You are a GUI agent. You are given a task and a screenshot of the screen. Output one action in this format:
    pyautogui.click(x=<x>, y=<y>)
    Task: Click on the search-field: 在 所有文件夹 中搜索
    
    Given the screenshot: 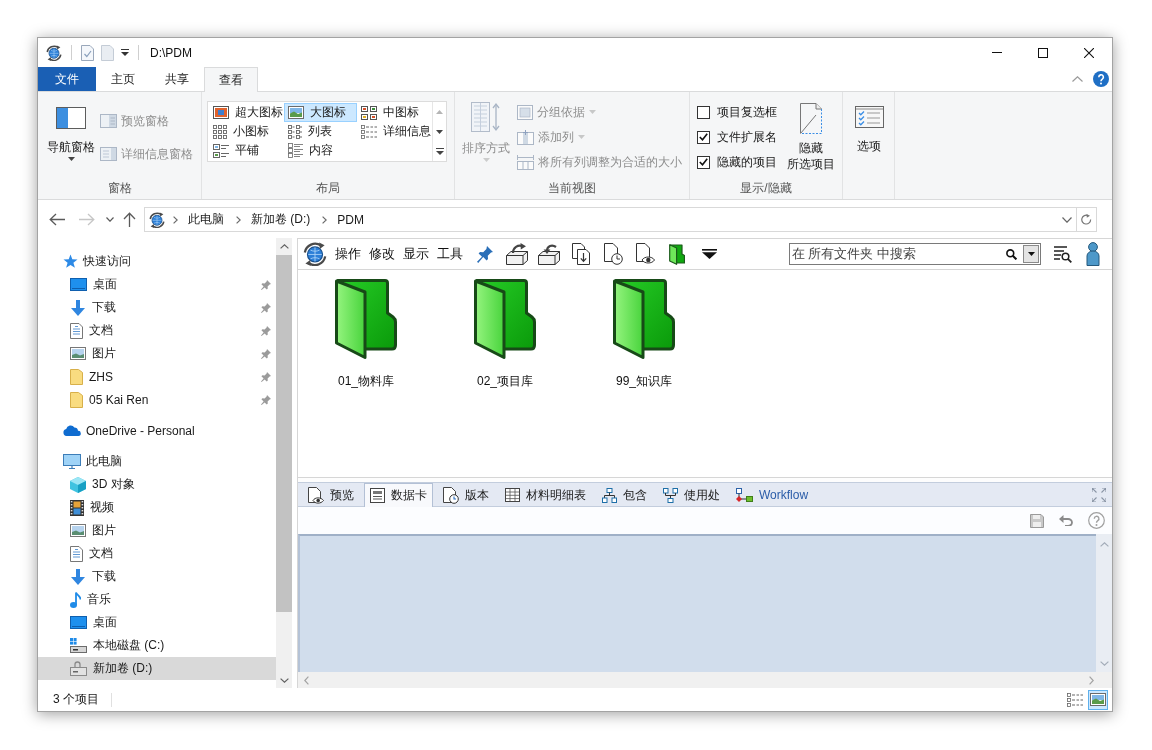 What is the action you would take?
    pyautogui.click(x=915, y=254)
    